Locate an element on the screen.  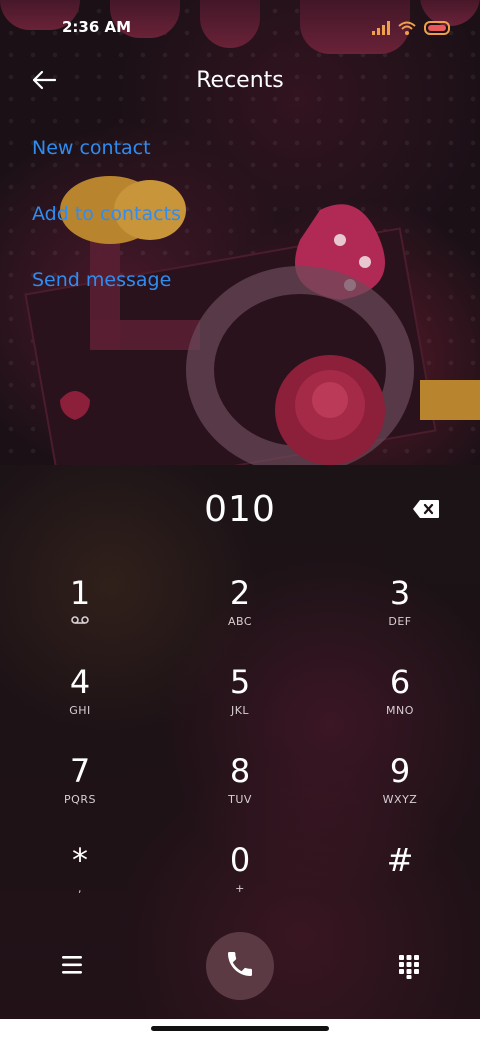
dialpad-icon is located at coordinates (409, 969).